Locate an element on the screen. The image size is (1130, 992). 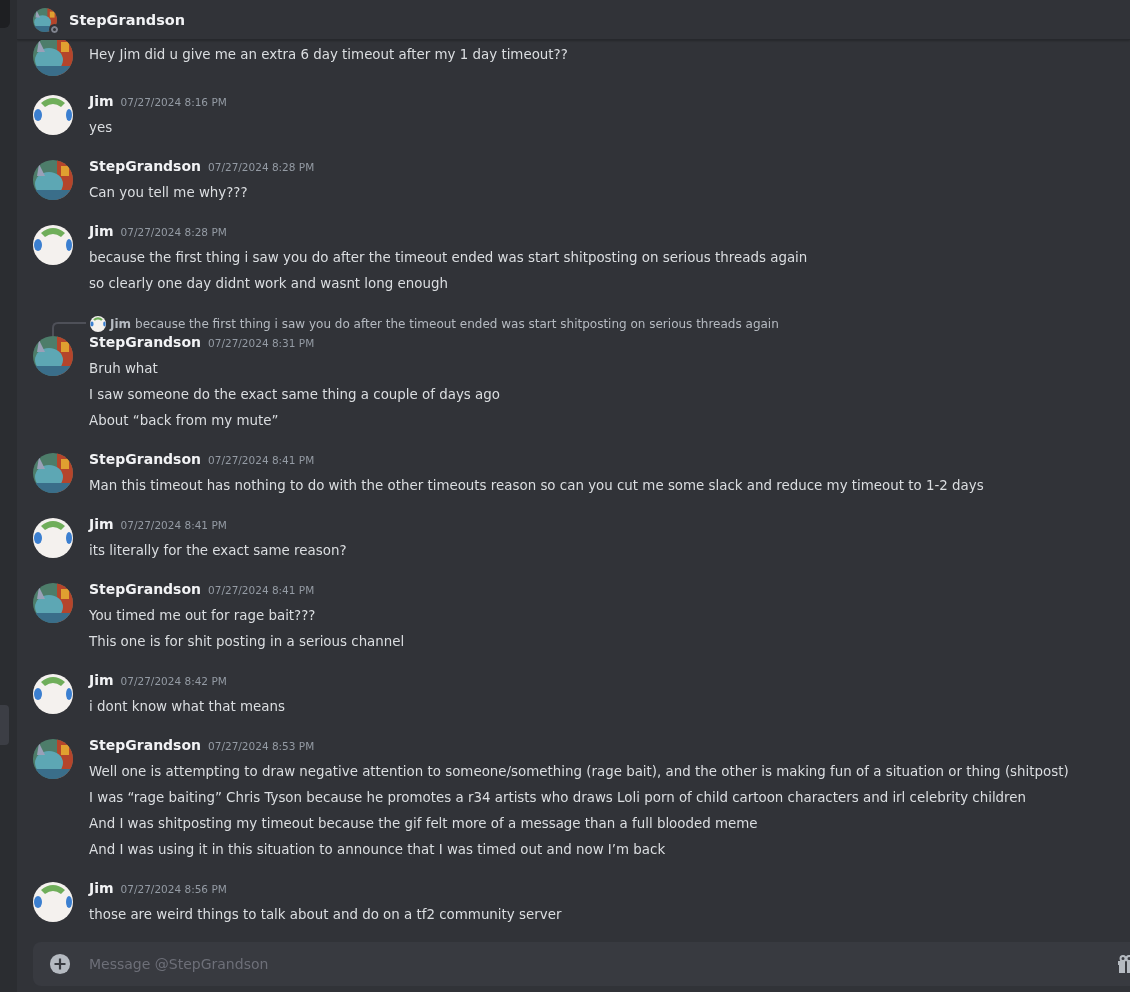
message-text: I was “rage baiting” Chris Tyson because he promotes a r34 artists who draws Loli porn of child cartoon characters and irl celebrity children is located at coordinates (558, 798).